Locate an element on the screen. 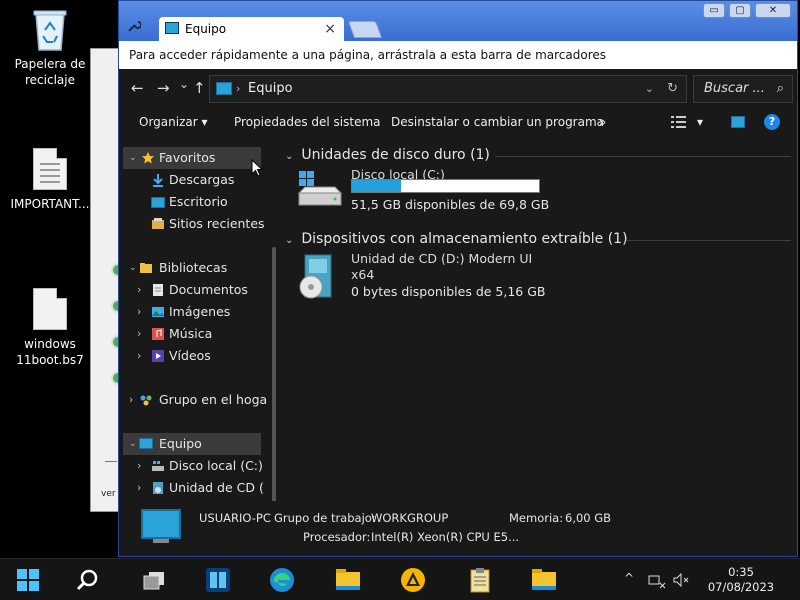  nav-videos: › Vídeos is located at coordinates (167, 356).